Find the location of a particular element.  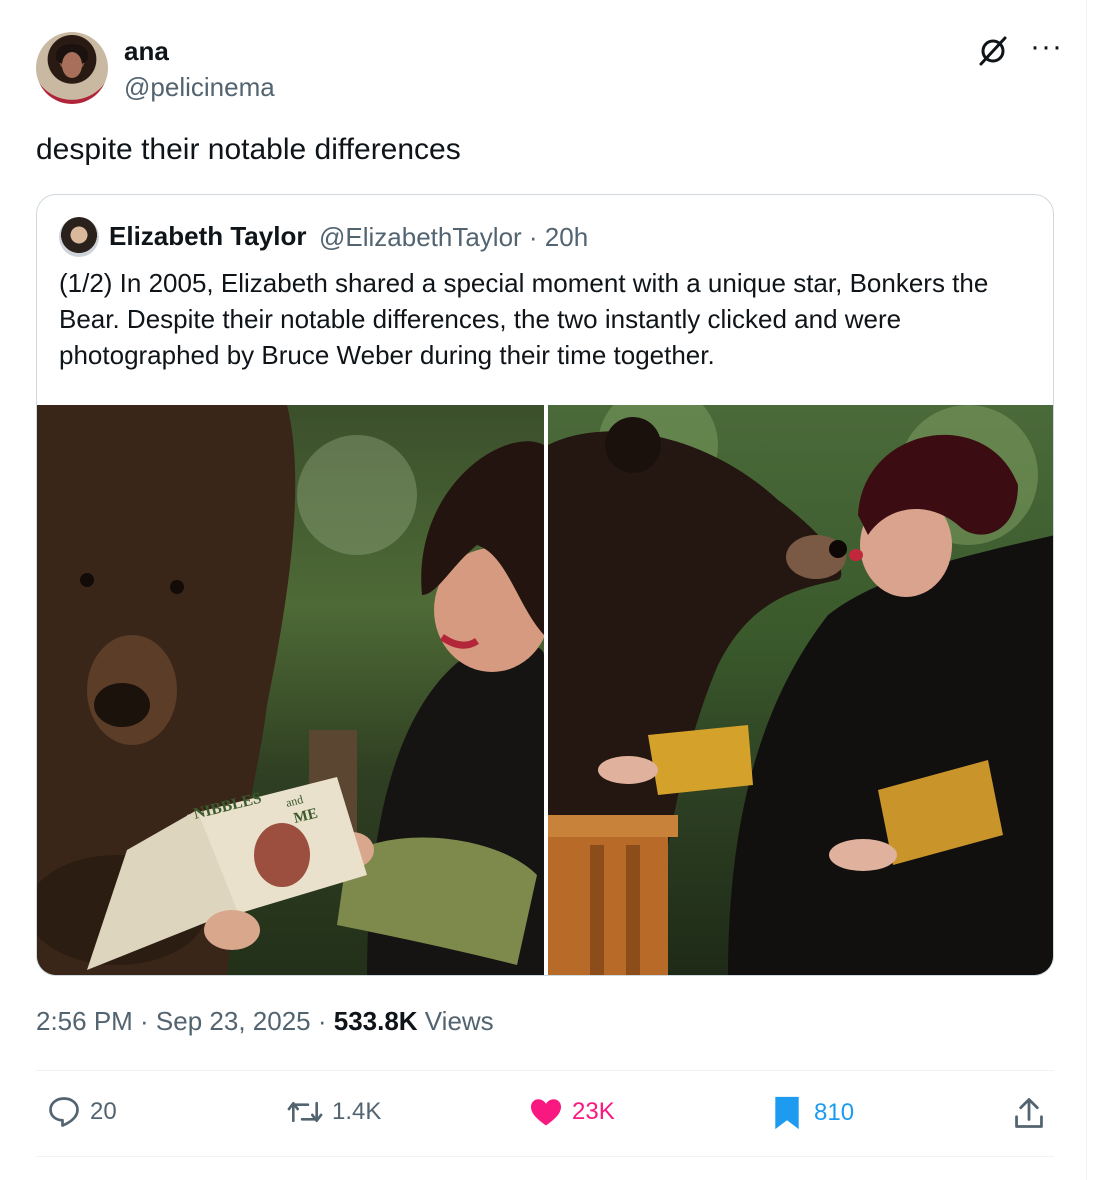

repost-icon is located at coordinates (305, 1112).